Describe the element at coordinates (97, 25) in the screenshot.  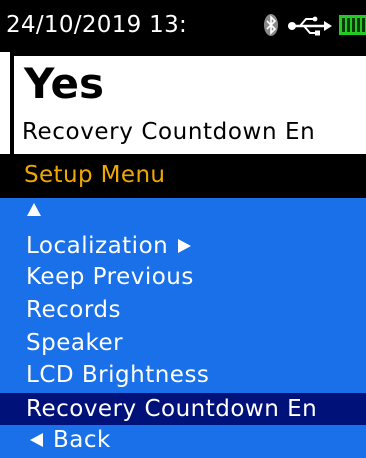
I see `status-datetime: 24/10/2019 13:` at that location.